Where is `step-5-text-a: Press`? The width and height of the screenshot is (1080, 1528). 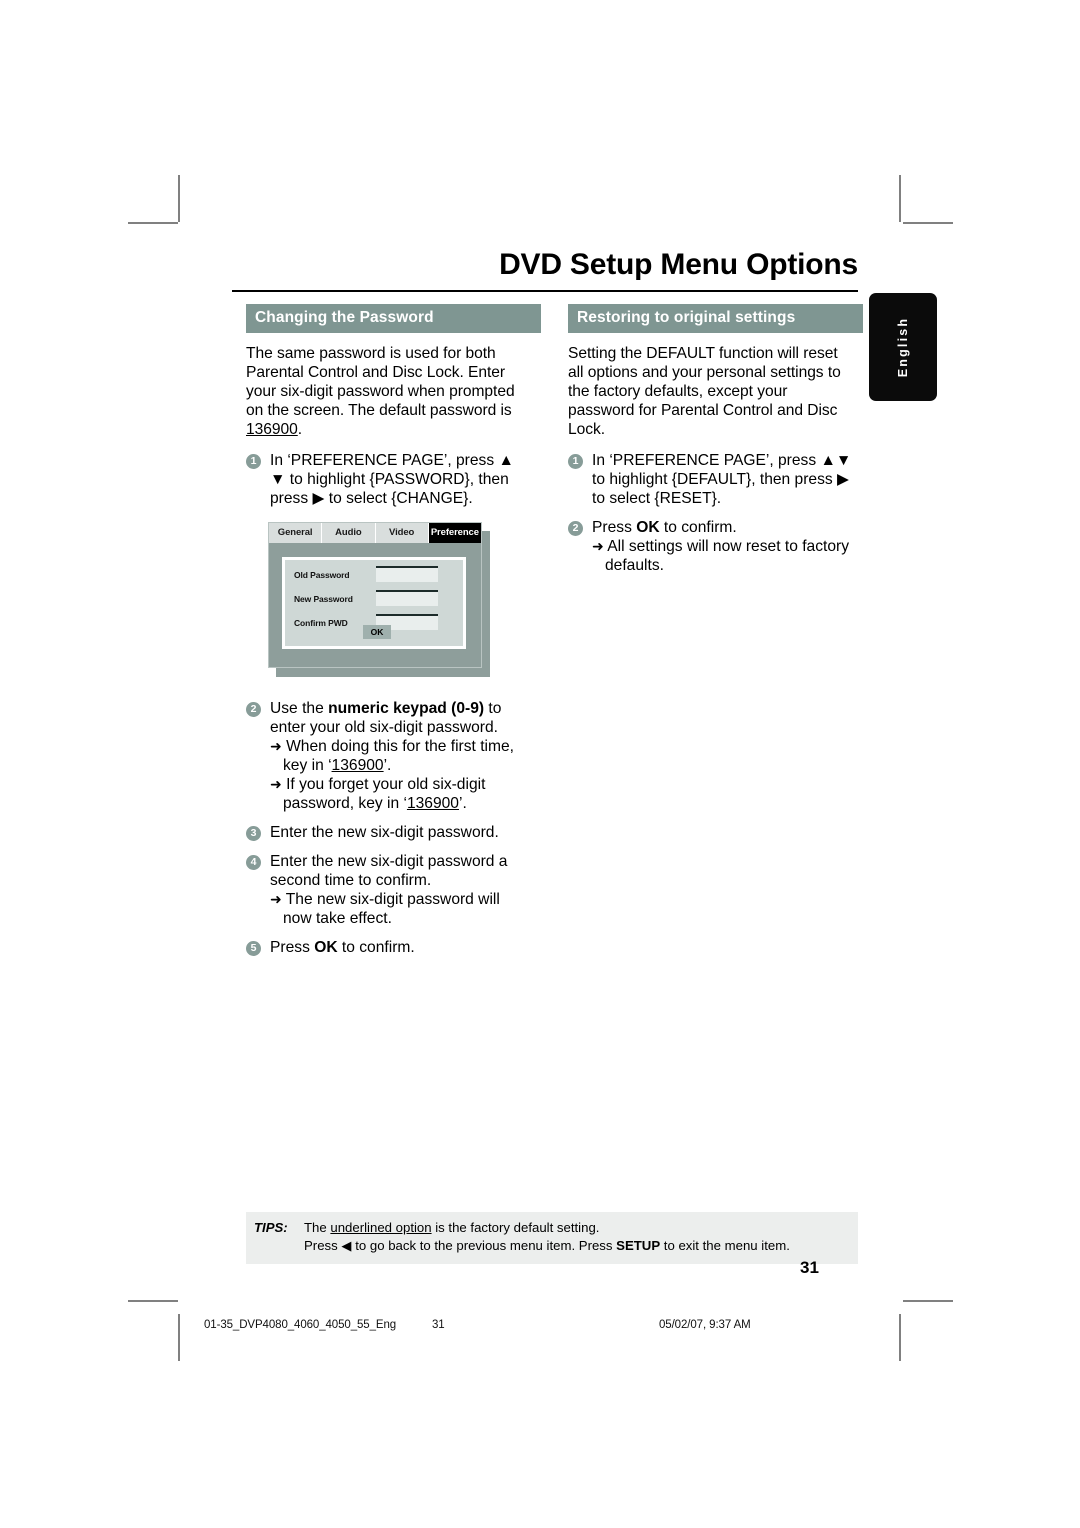
step-5-text-a: Press is located at coordinates (292, 948).